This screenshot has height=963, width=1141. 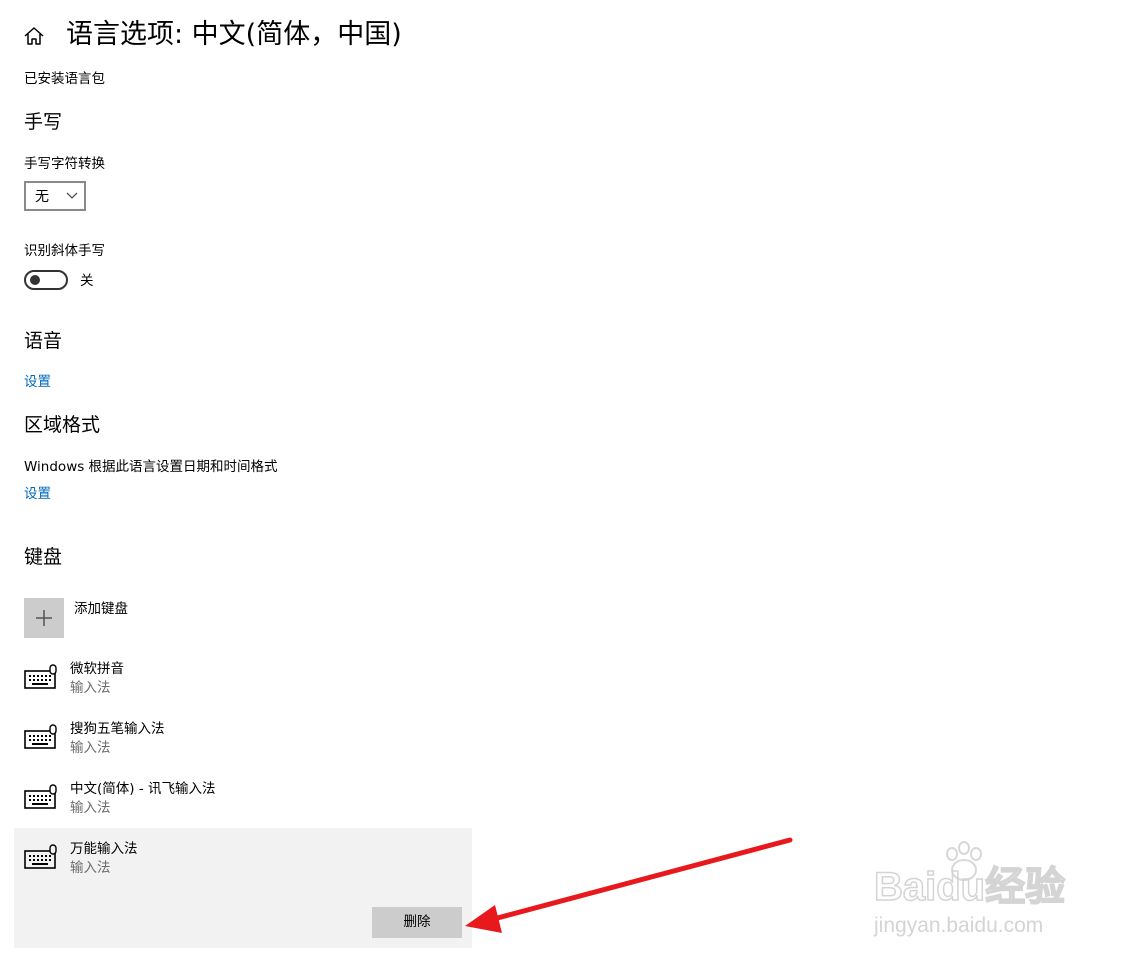 I want to click on add-keyboard-button, so click(x=44, y=618).